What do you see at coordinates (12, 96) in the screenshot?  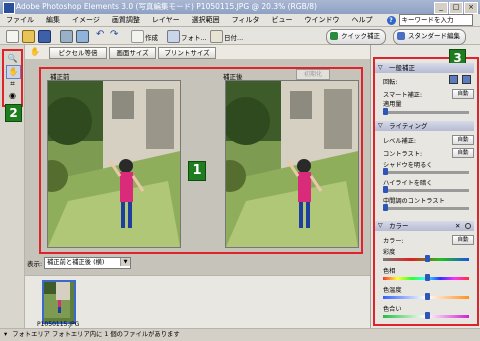 I see `red-eye-tool-icon: ◉` at bounding box center [12, 96].